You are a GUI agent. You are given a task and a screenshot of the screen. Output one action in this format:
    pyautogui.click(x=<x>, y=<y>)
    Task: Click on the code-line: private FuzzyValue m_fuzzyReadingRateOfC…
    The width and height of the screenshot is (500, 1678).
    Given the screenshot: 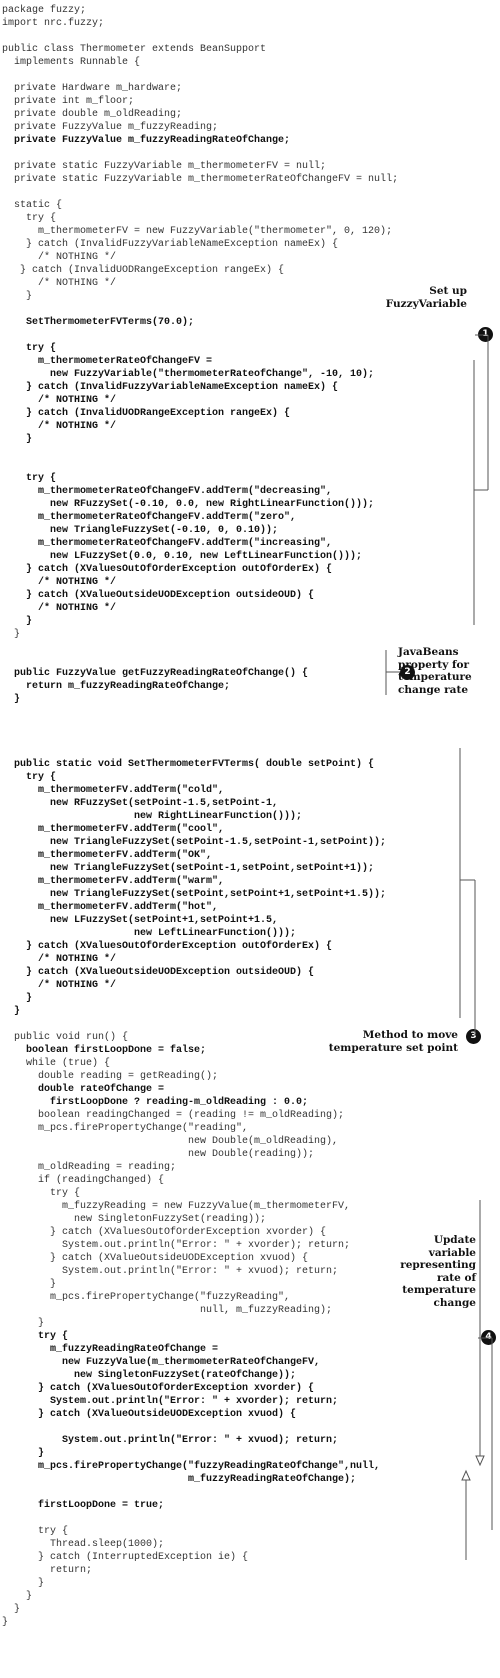 What is the action you would take?
    pyautogui.click(x=146, y=140)
    